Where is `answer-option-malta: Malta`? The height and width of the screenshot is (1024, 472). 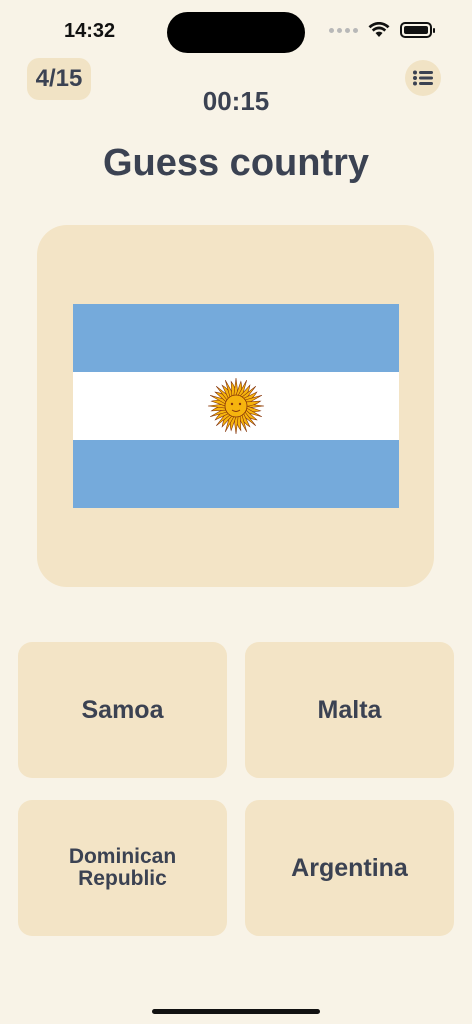 answer-option-malta: Malta is located at coordinates (349, 710).